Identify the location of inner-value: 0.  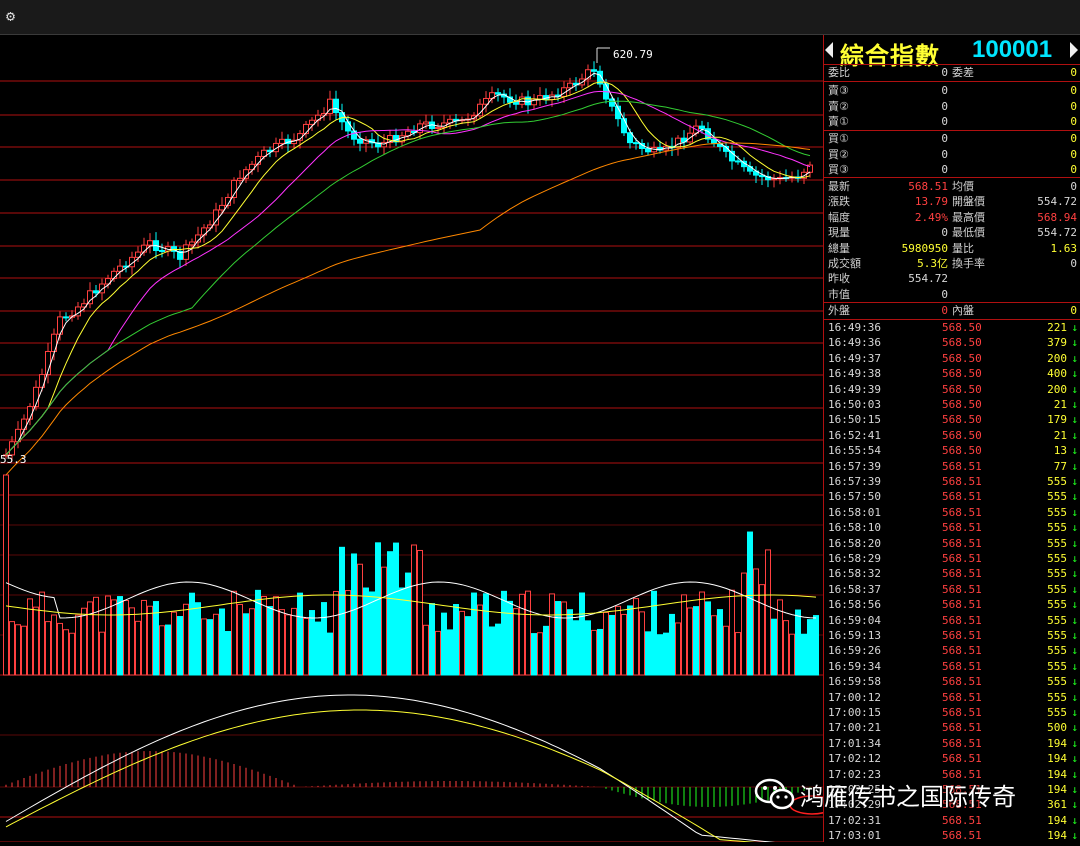
(1073, 310).